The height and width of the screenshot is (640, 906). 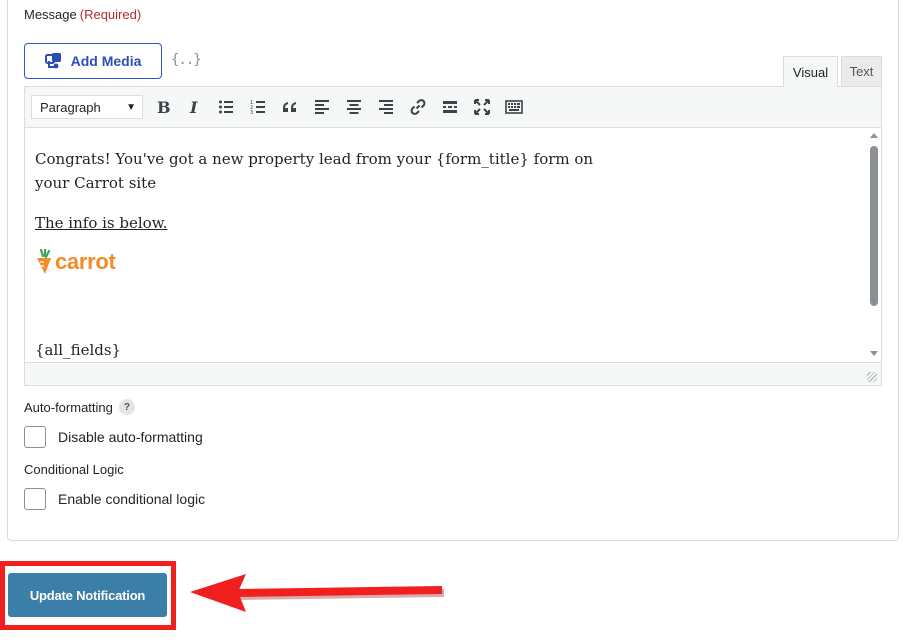 I want to click on read-more-icon, so click(x=450, y=107).